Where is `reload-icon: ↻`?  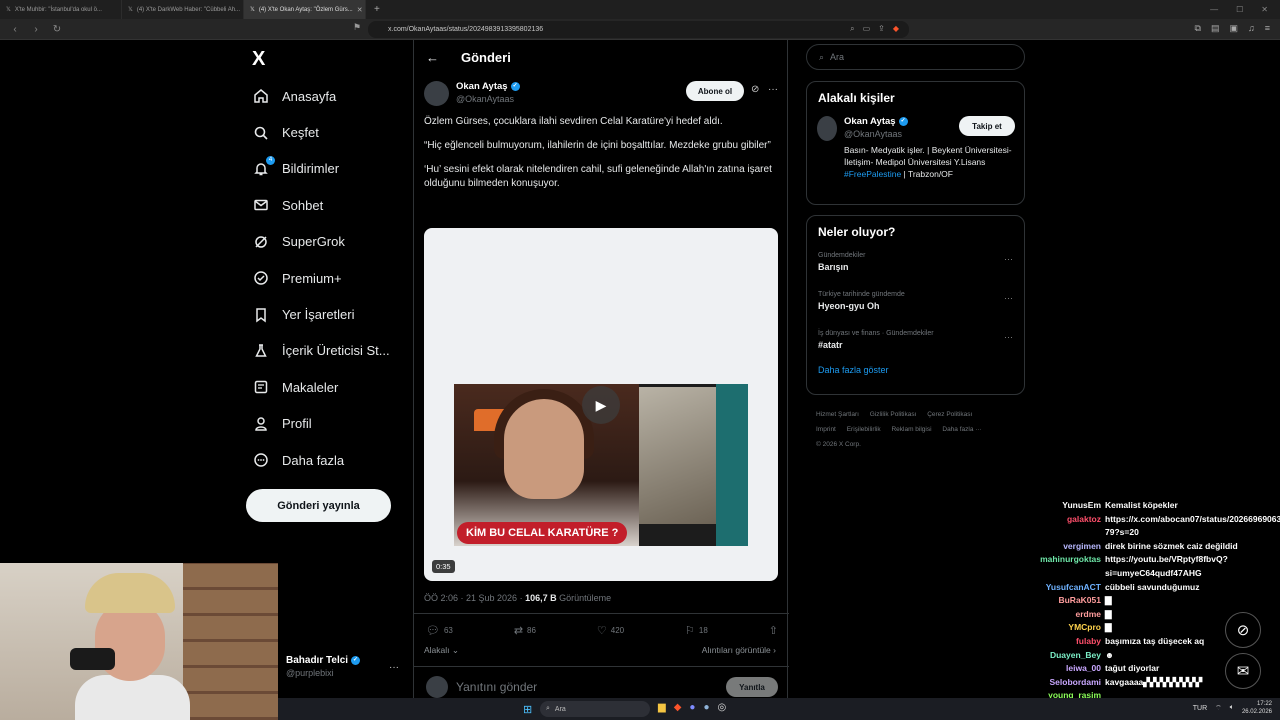
reload-icon: ↻ is located at coordinates (57, 29).